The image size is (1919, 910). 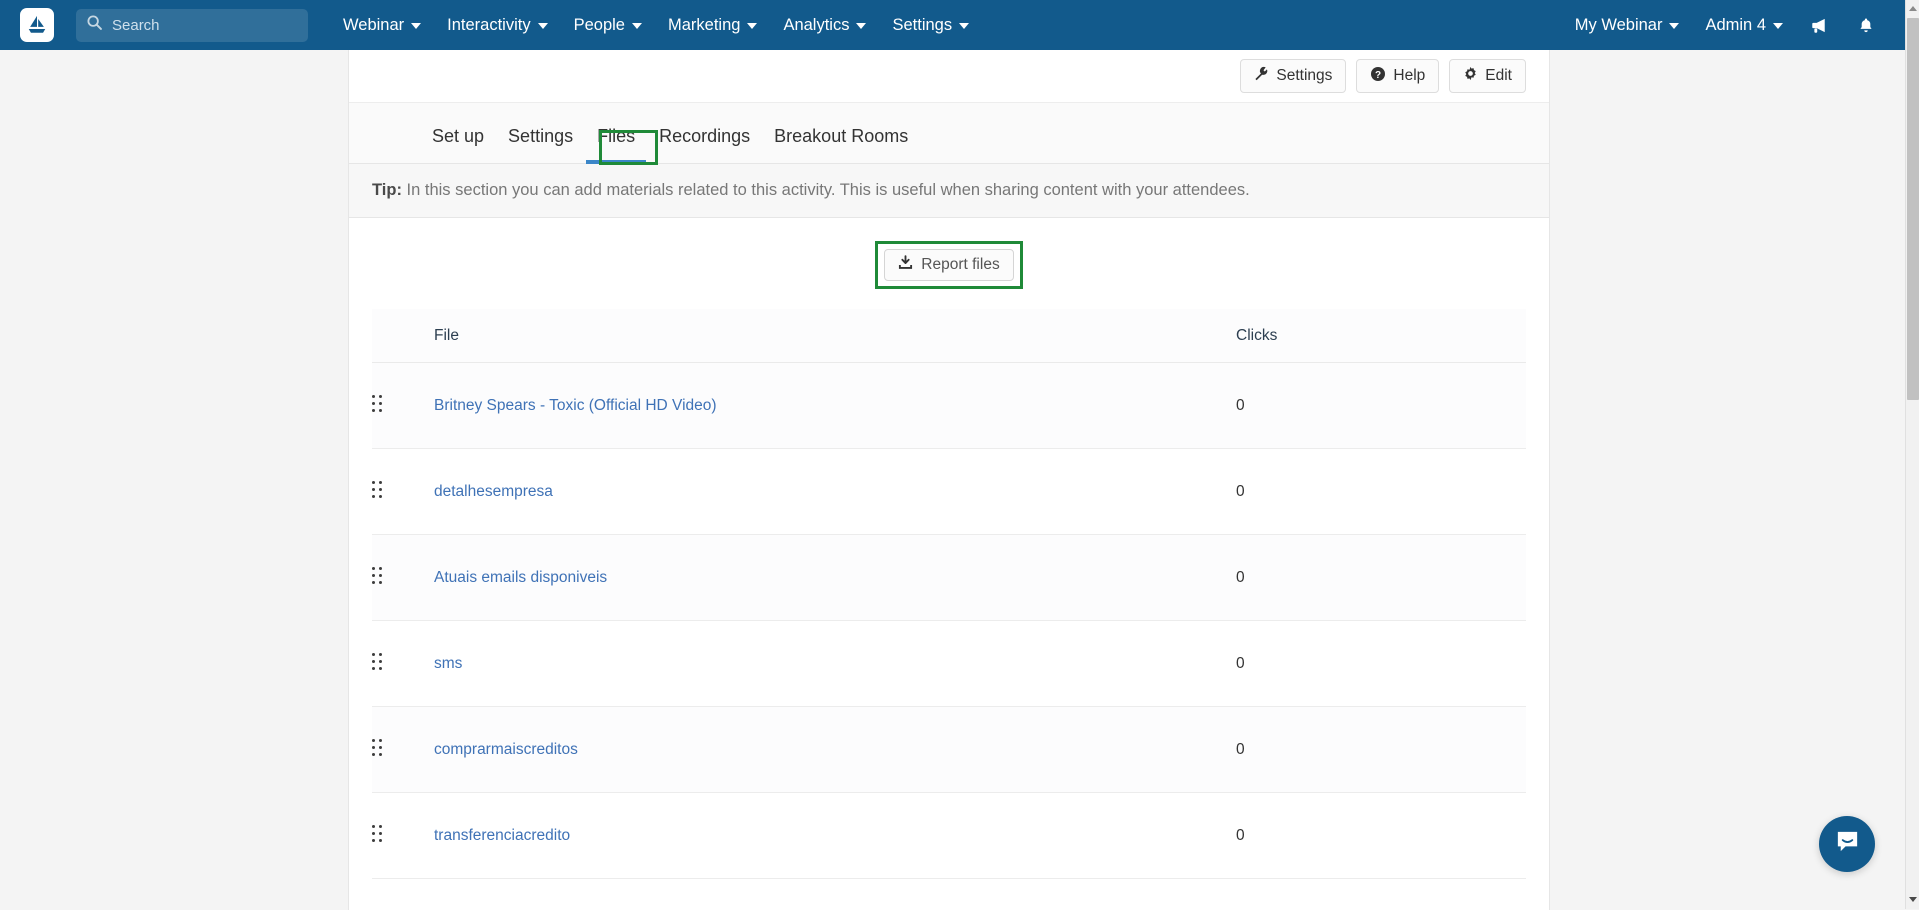 I want to click on help-button: ? Help, so click(x=1397, y=76).